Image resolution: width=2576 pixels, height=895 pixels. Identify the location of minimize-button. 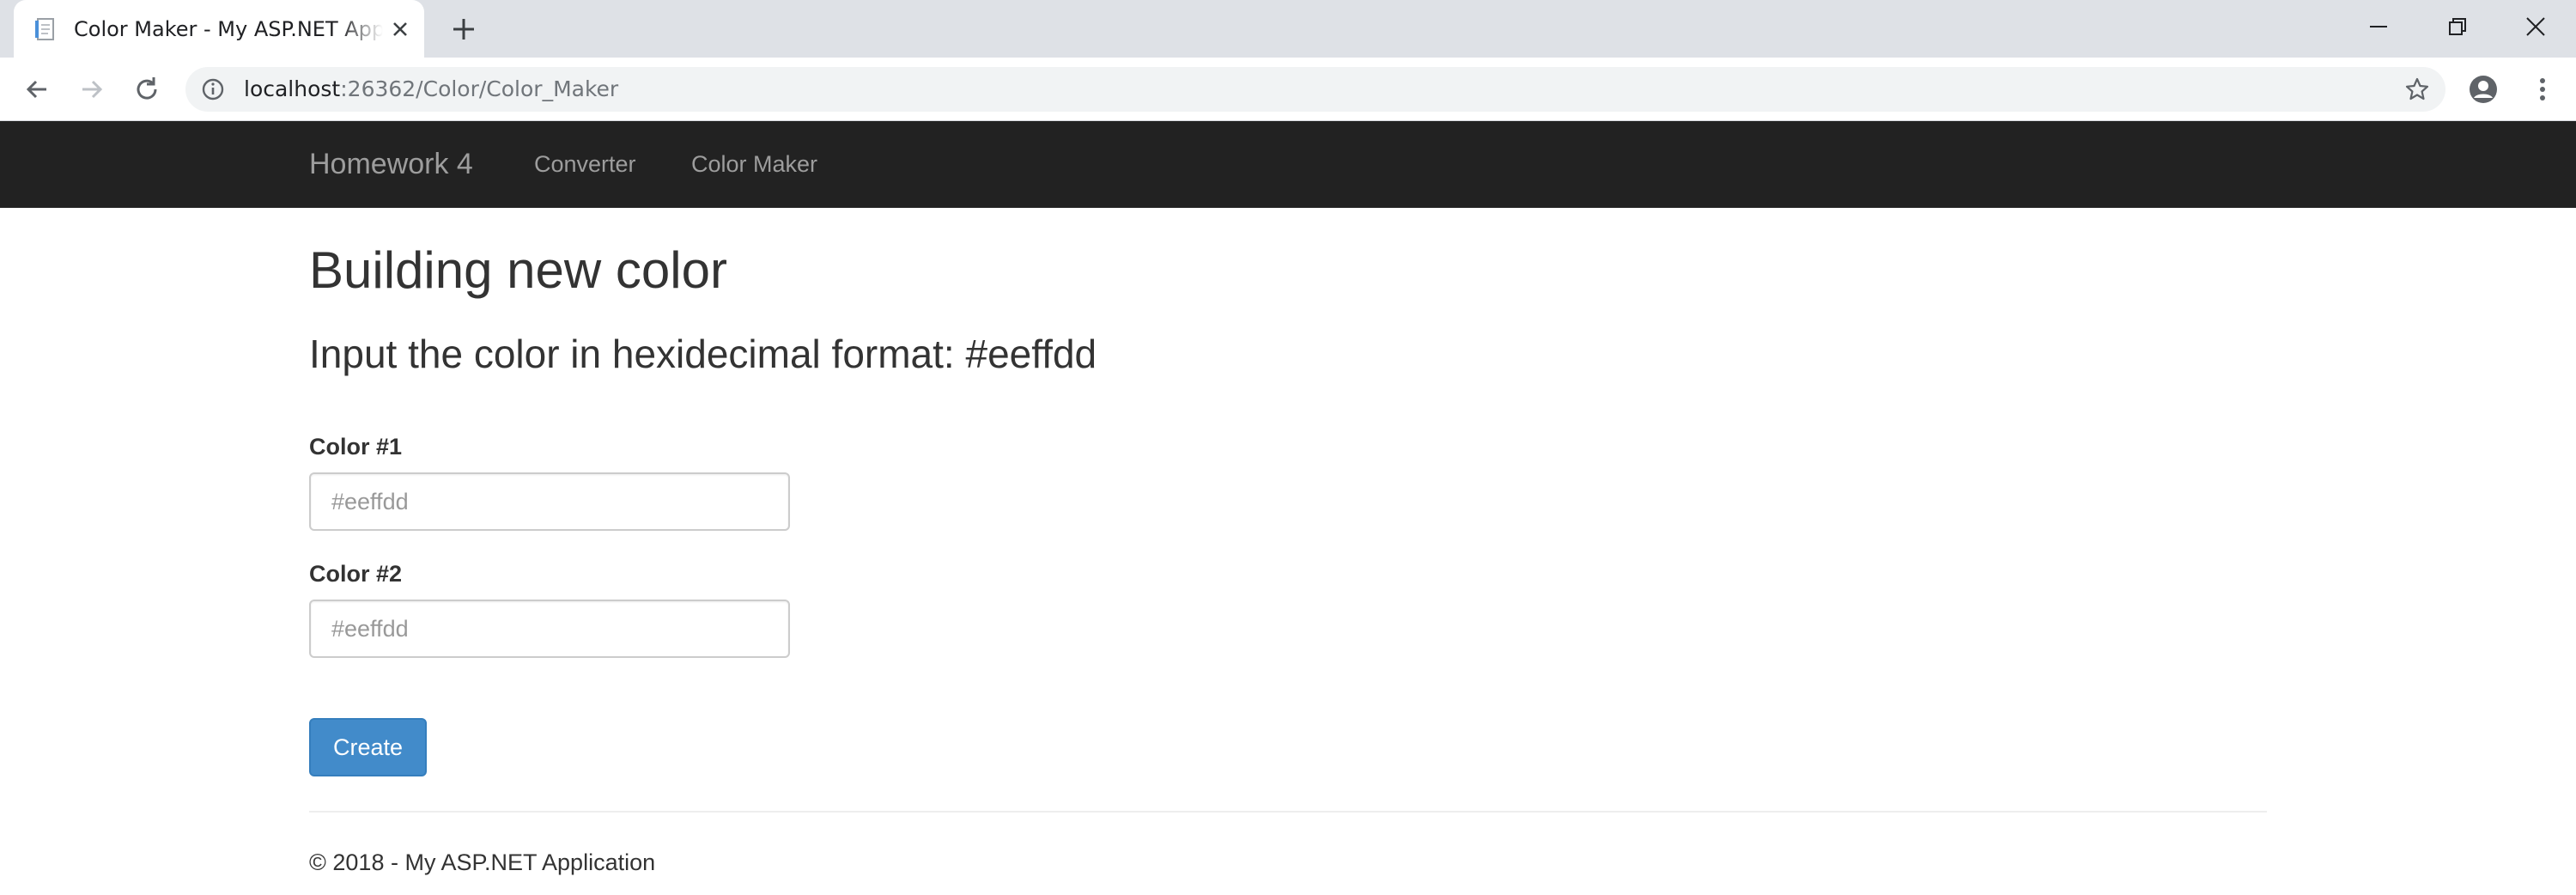
(2378, 26).